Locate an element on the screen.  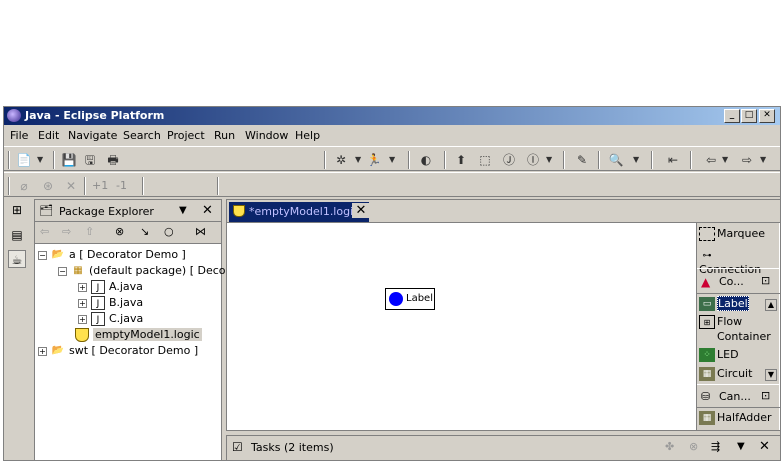
add-task-icon: ✤ is located at coordinates (669, 446).